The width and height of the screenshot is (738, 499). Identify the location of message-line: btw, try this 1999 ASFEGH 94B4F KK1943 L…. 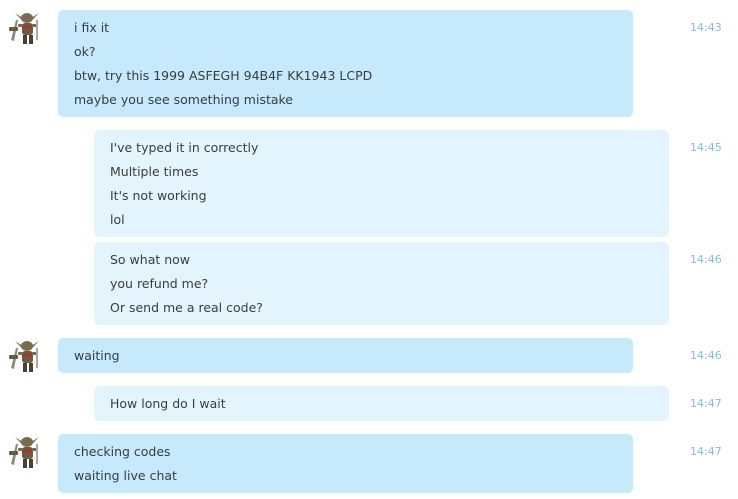
(223, 75).